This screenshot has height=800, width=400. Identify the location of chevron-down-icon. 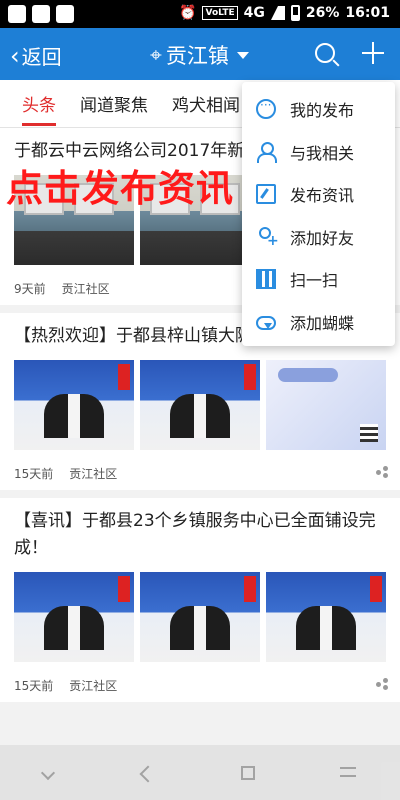
(242, 55).